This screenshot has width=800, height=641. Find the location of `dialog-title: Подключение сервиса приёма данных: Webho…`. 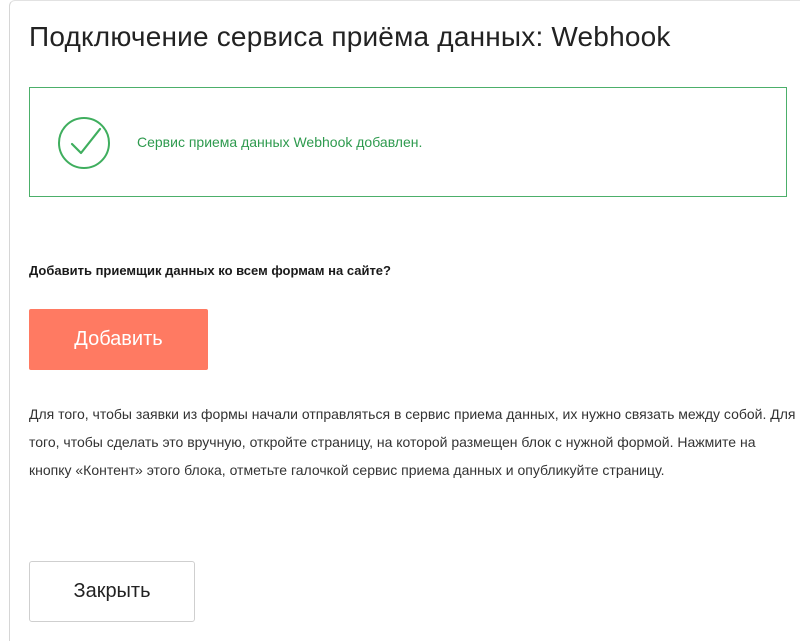

dialog-title: Подключение сервиса приёма данных: Webho… is located at coordinates (350, 36).